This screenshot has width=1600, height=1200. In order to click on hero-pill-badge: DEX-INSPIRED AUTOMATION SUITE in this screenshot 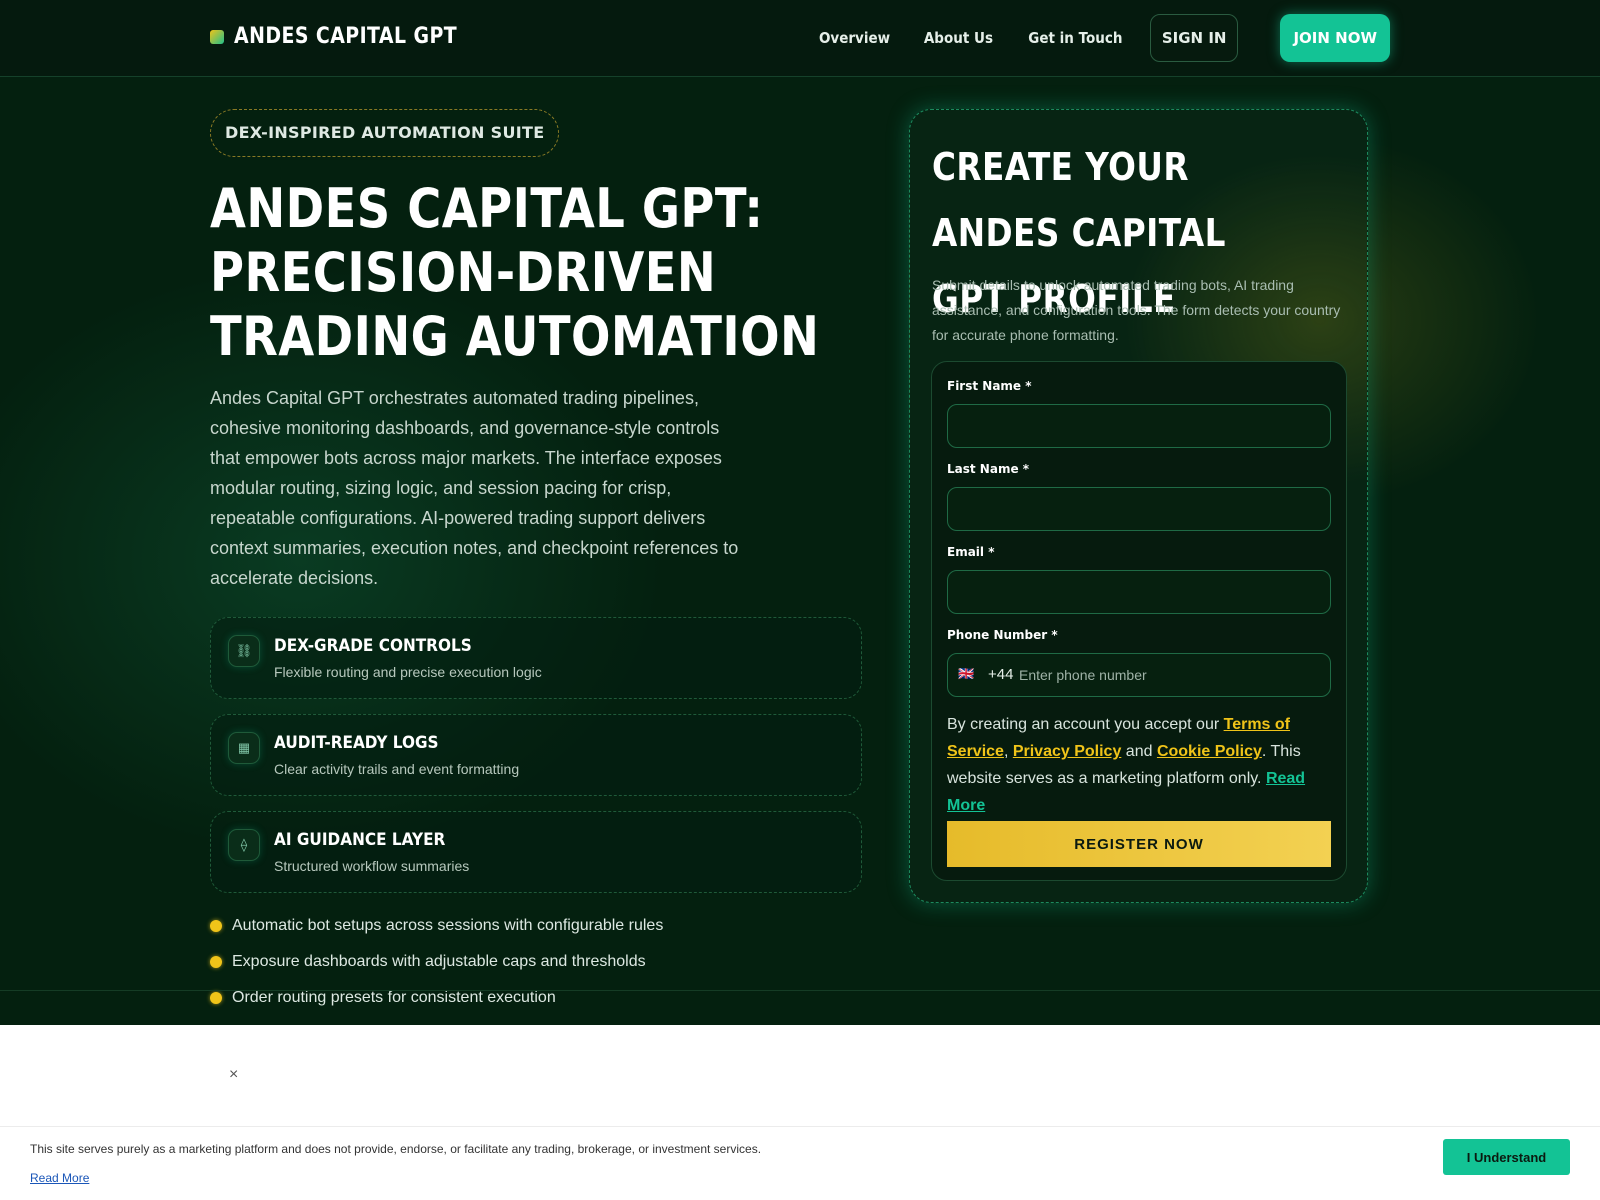, I will do `click(385, 133)`.